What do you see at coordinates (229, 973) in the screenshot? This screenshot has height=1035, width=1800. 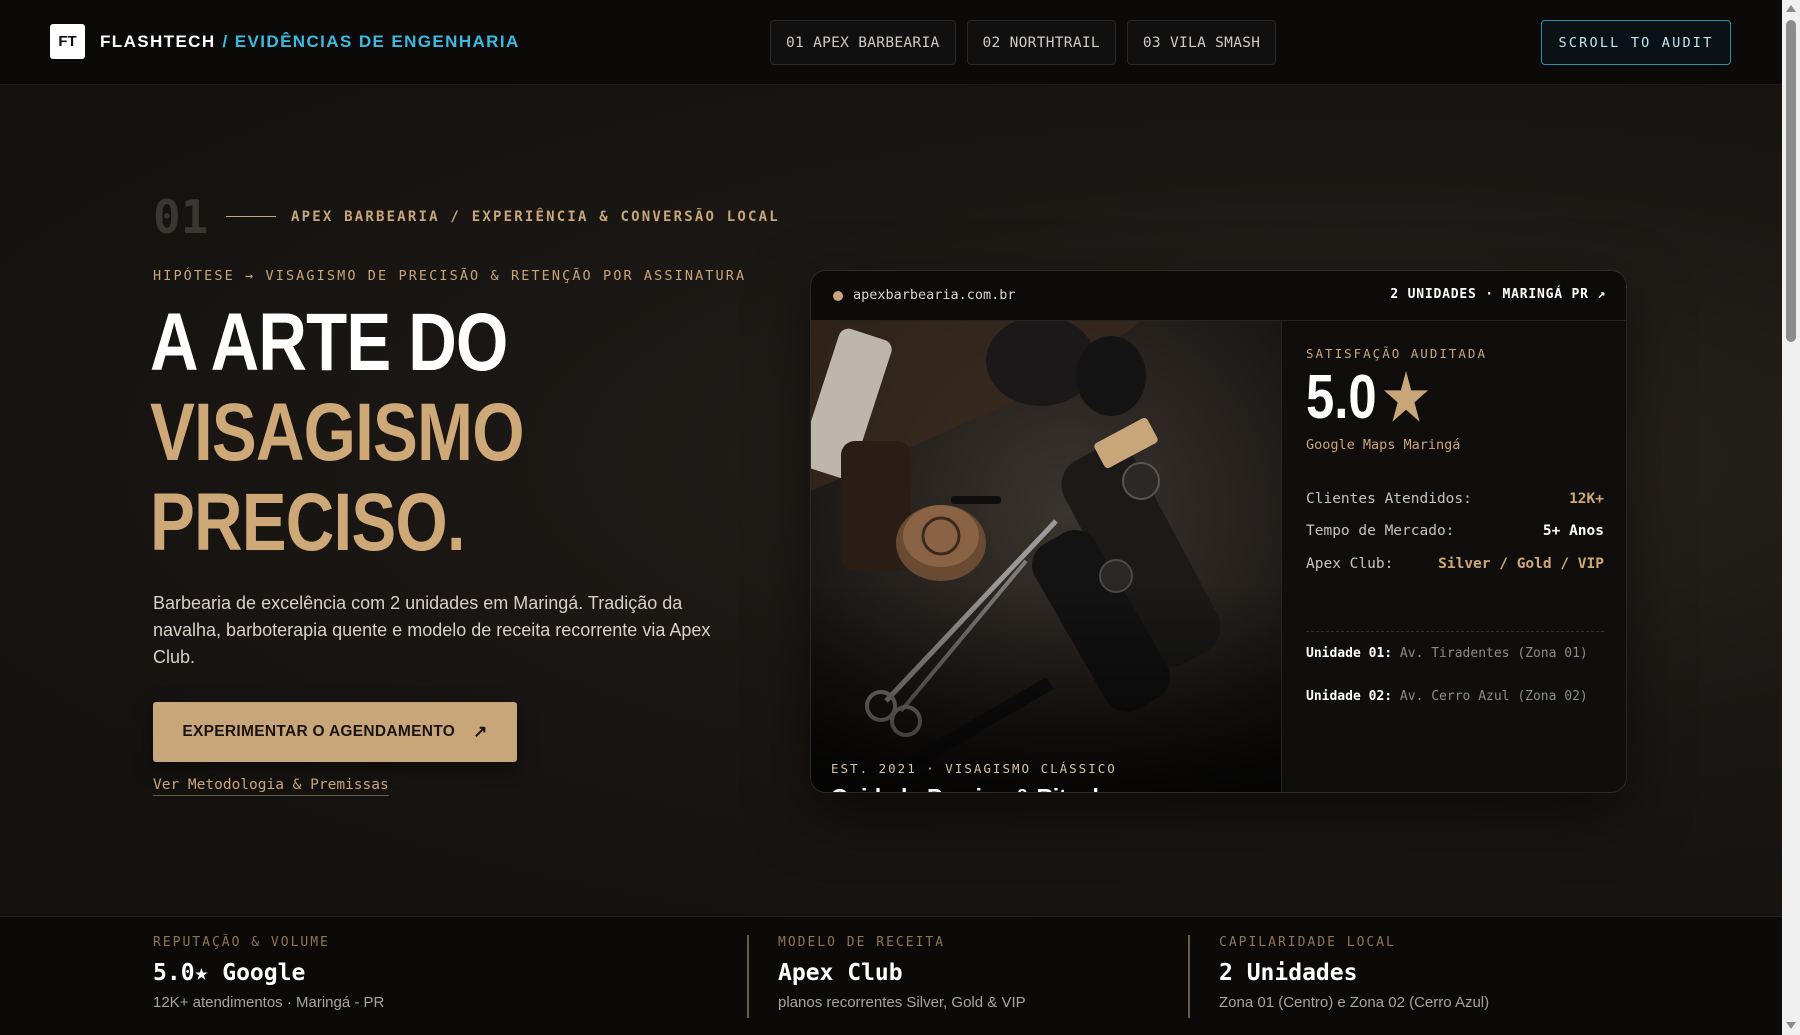 I see `proof-value: 5.0★ Google` at bounding box center [229, 973].